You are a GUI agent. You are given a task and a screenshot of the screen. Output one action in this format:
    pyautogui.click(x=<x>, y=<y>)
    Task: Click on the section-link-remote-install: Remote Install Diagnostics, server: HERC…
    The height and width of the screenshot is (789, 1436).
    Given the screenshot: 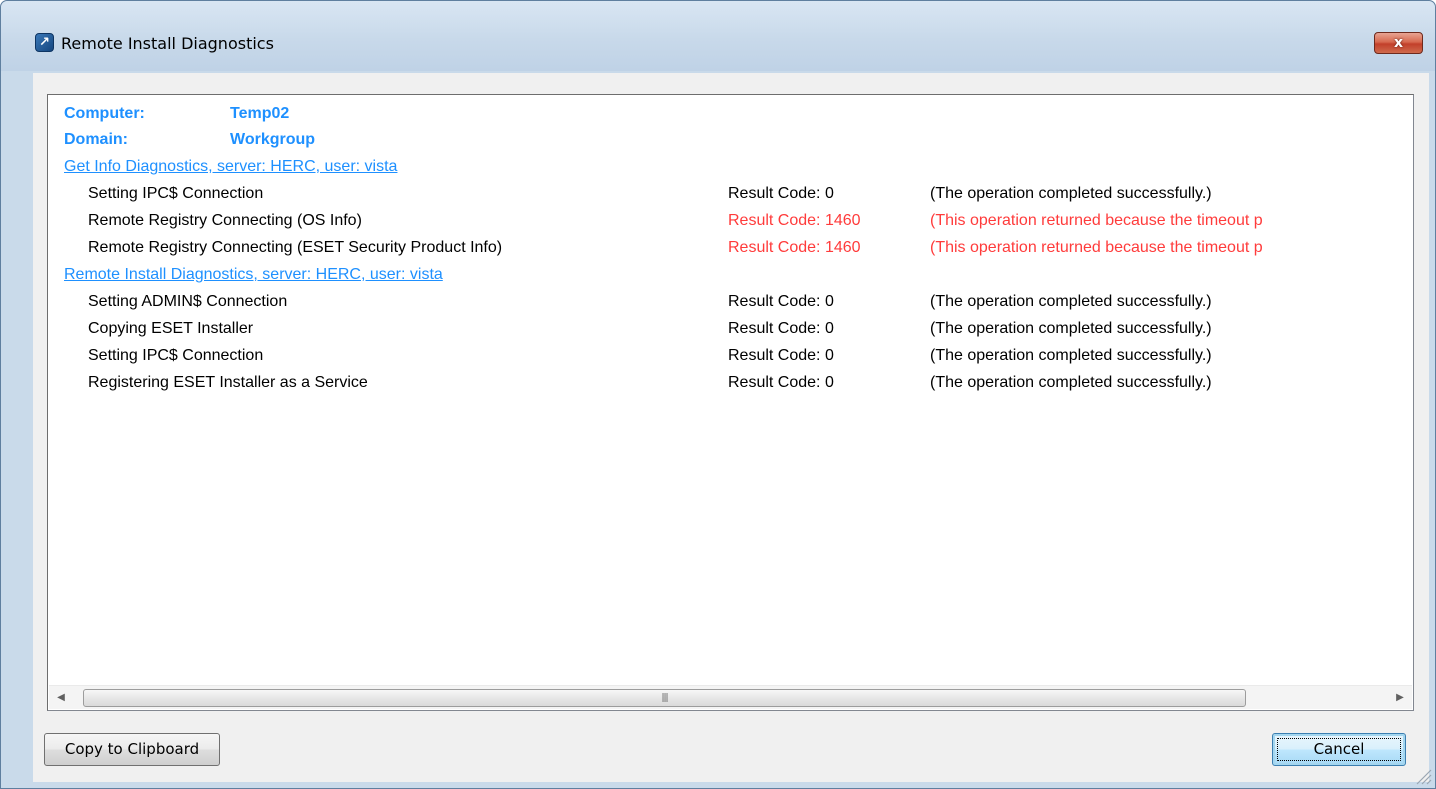 What is the action you would take?
    pyautogui.click(x=253, y=275)
    